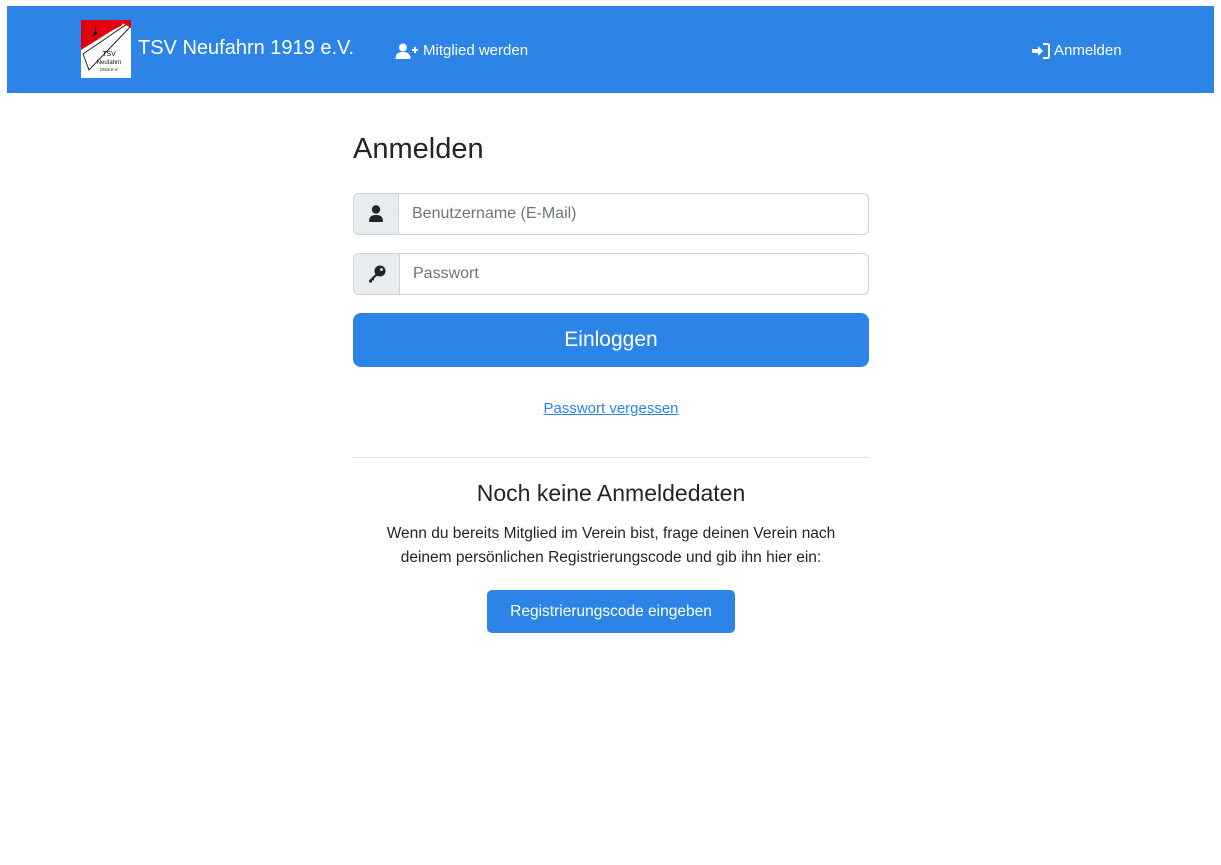  I want to click on sign-in-icon, so click(1041, 50).